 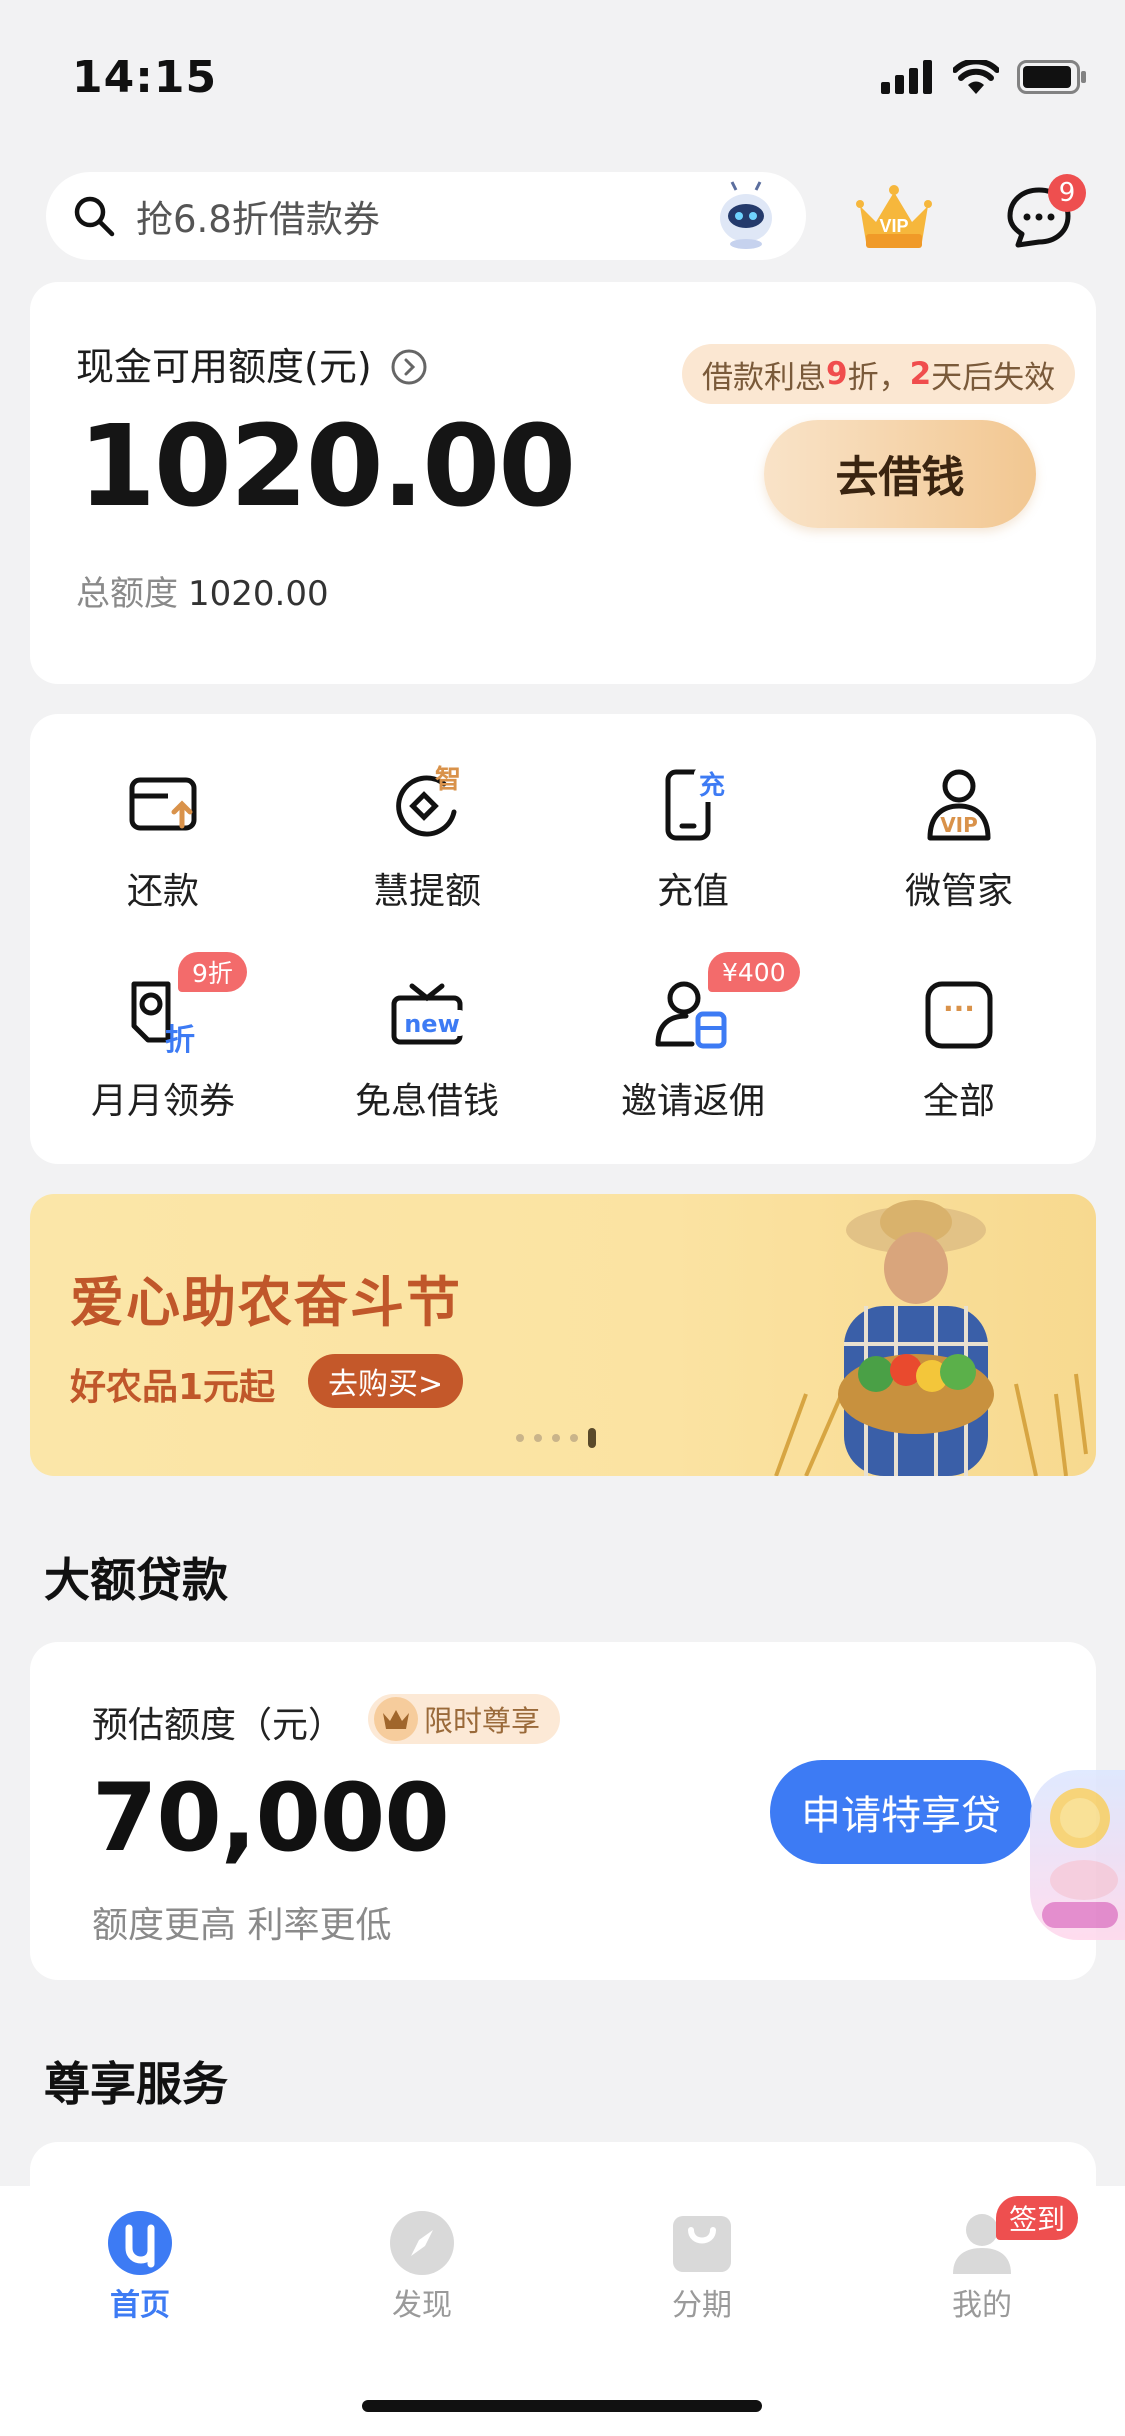 What do you see at coordinates (931, 1338) in the screenshot?
I see `farmer-illustration` at bounding box center [931, 1338].